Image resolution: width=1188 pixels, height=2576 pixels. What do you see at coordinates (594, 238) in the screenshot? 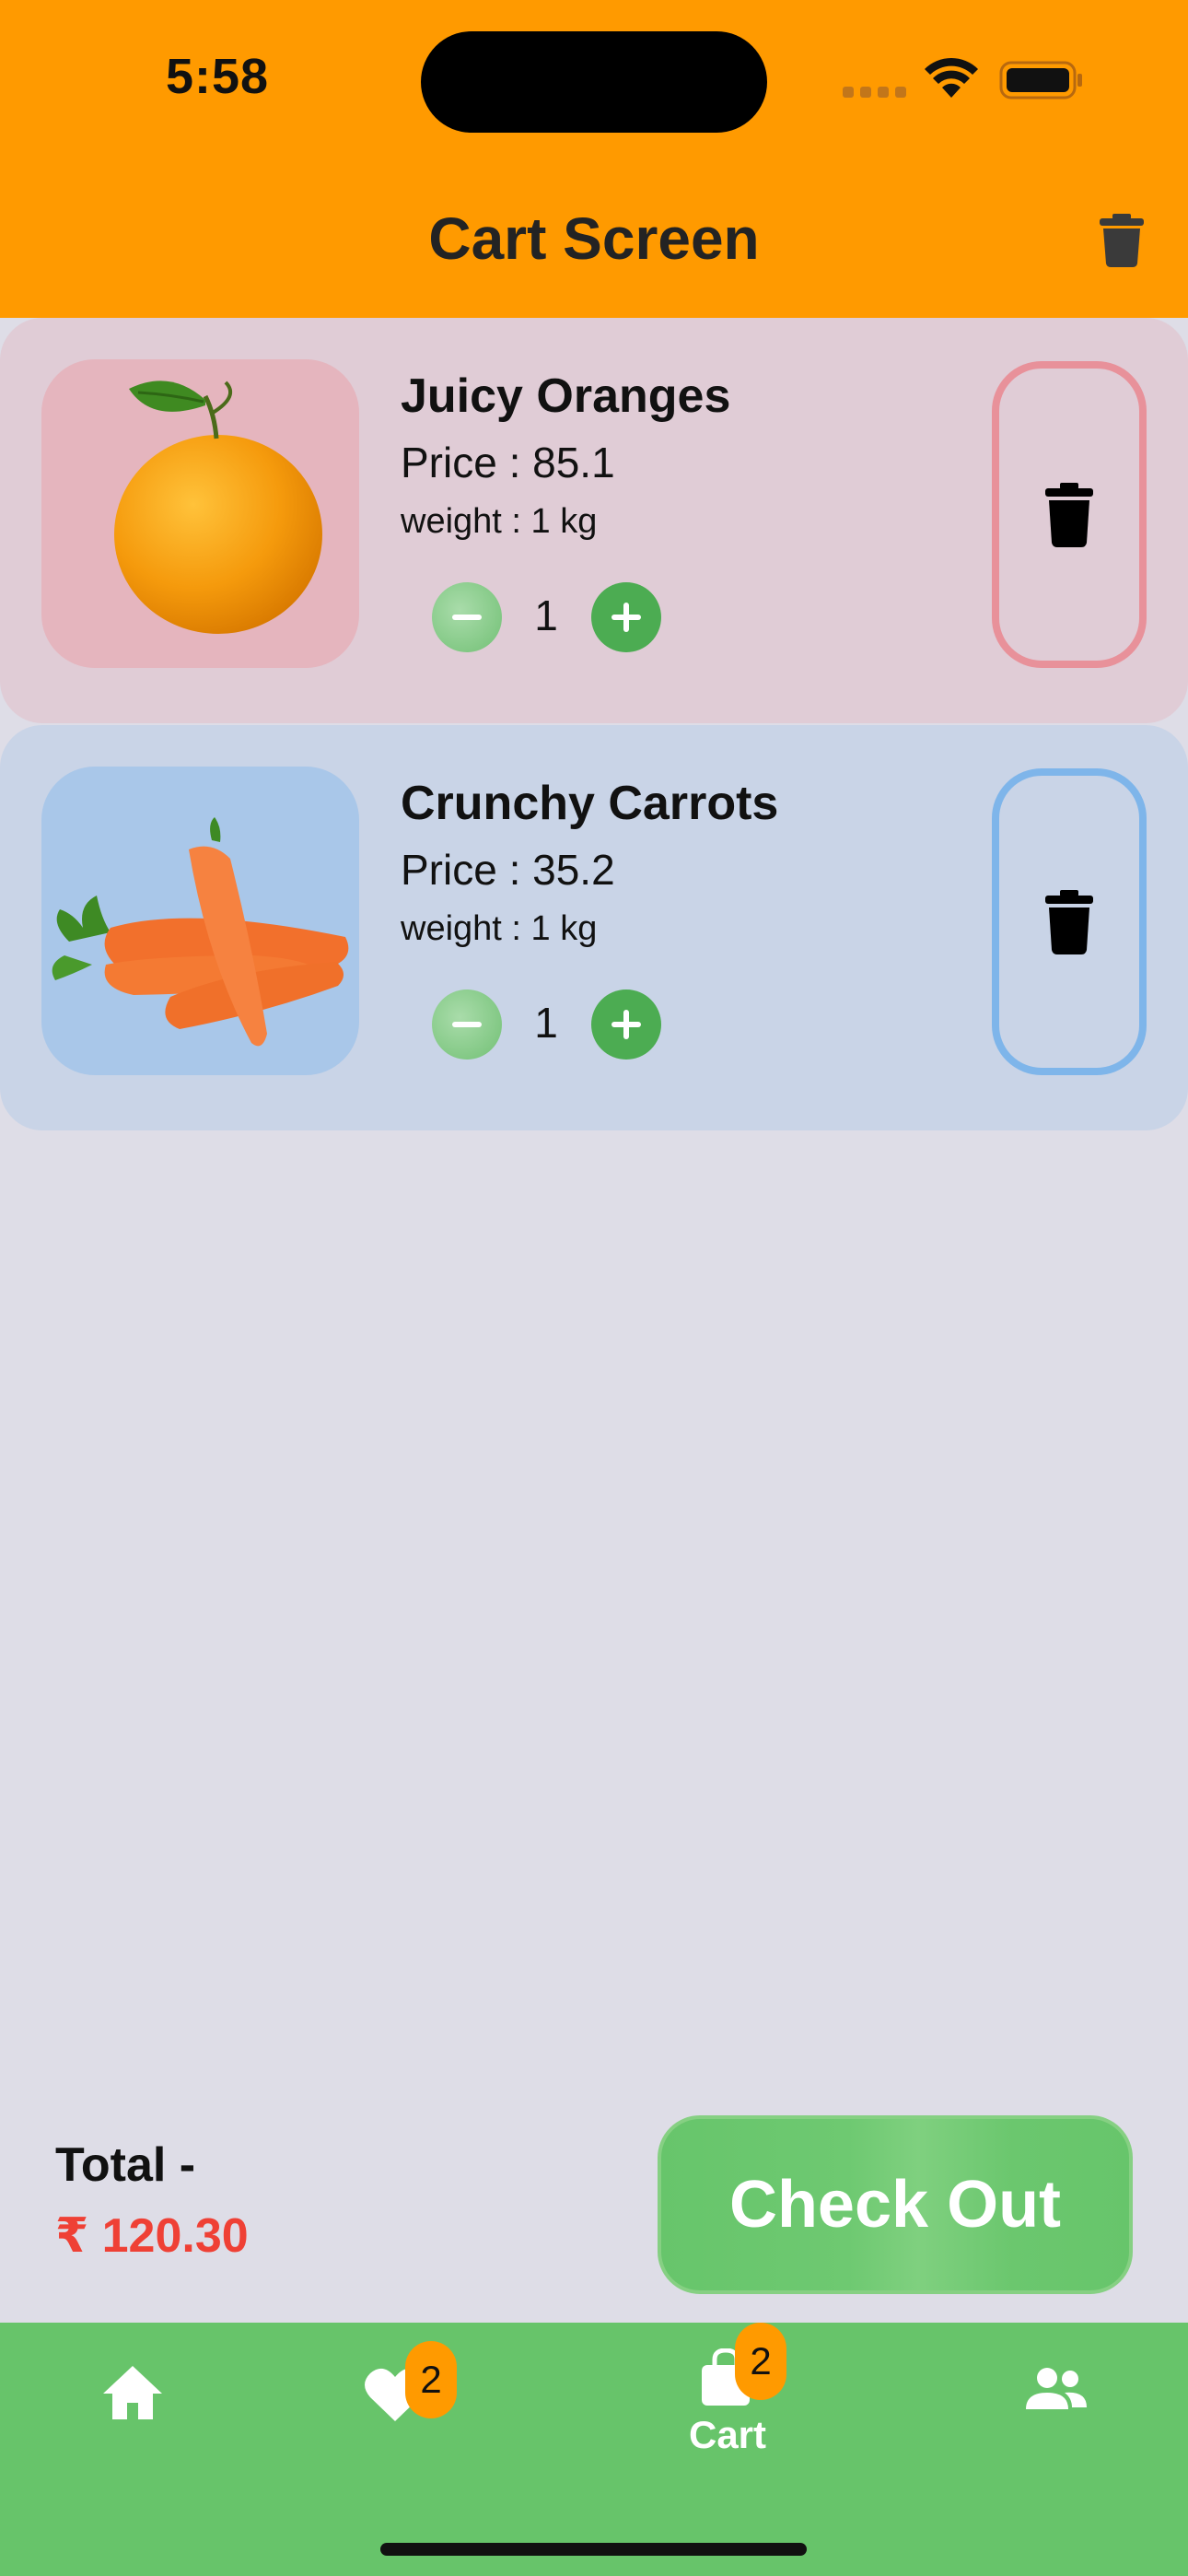
I see `page-title: Cart Screen` at bounding box center [594, 238].